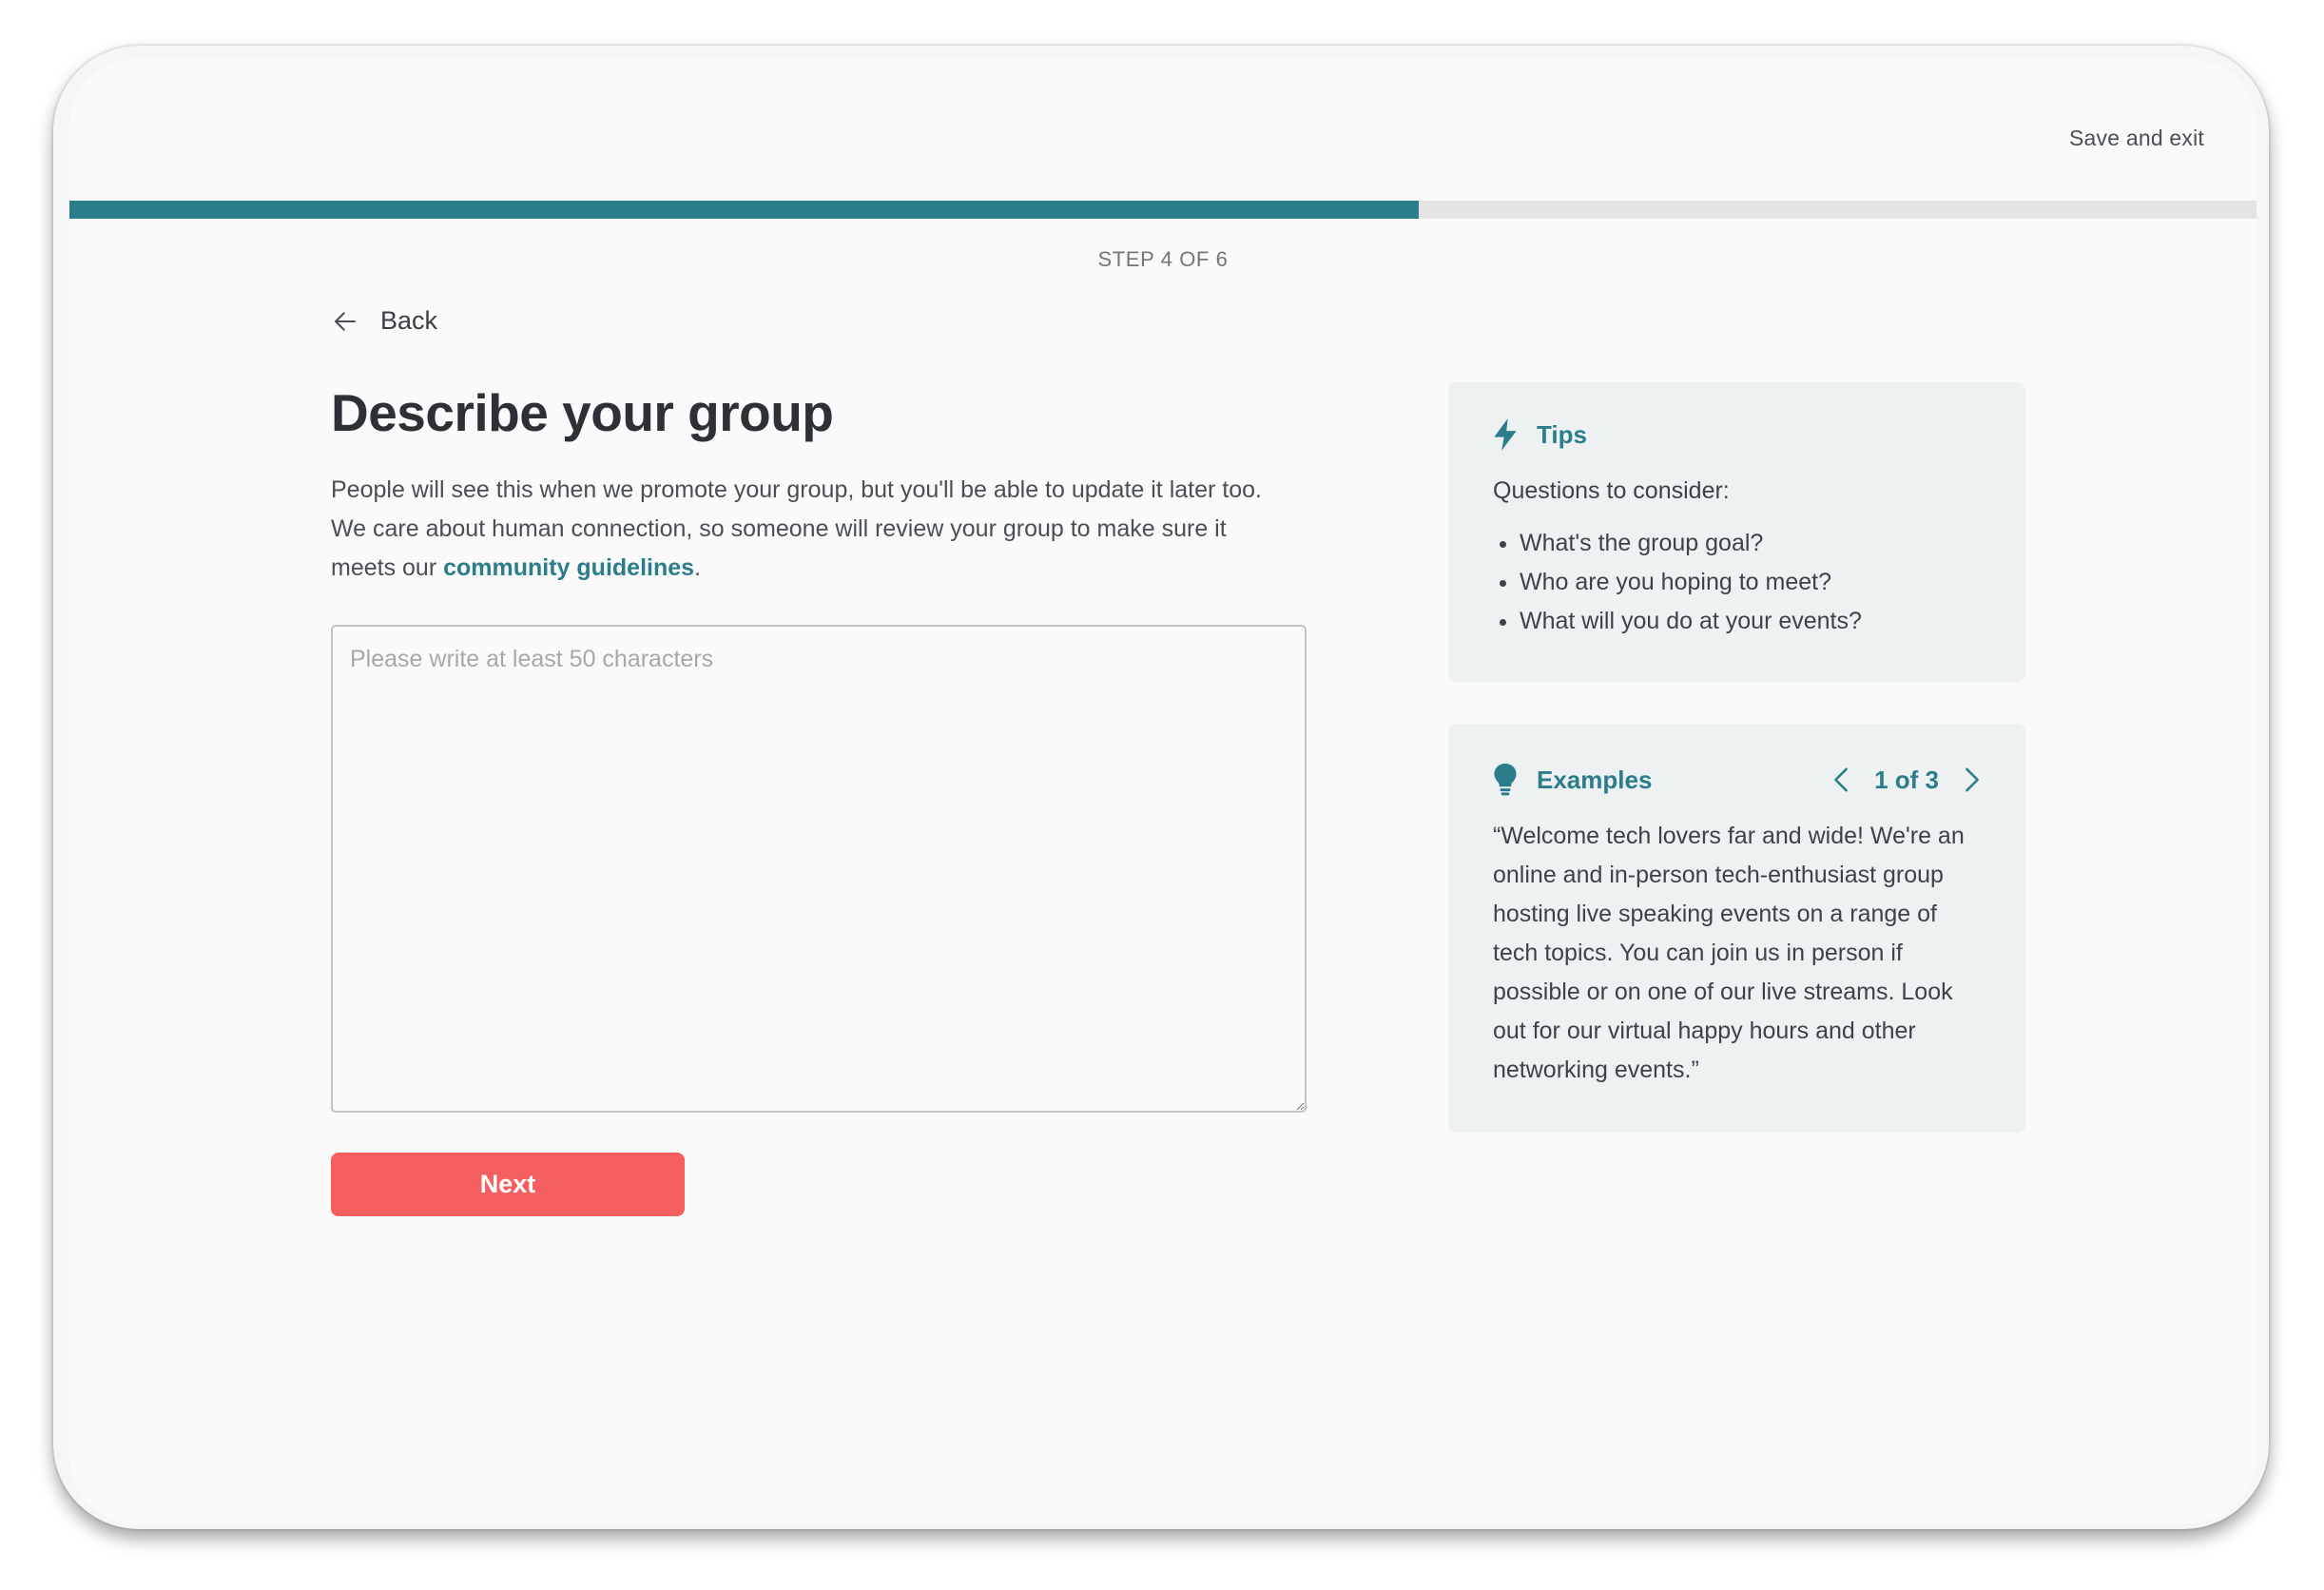  What do you see at coordinates (1163, 259) in the screenshot?
I see `step-indicator: STEP 4 OF 6` at bounding box center [1163, 259].